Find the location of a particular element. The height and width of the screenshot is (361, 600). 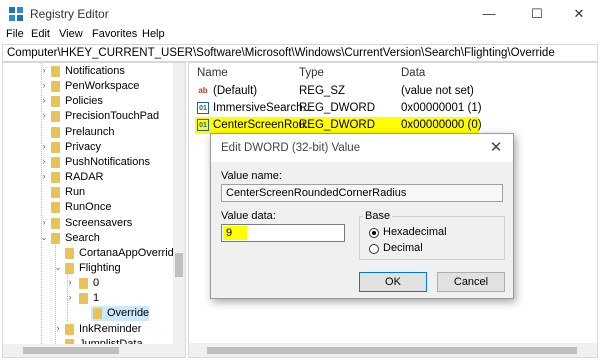

tree-item-label: RunOnce is located at coordinates (88, 207).